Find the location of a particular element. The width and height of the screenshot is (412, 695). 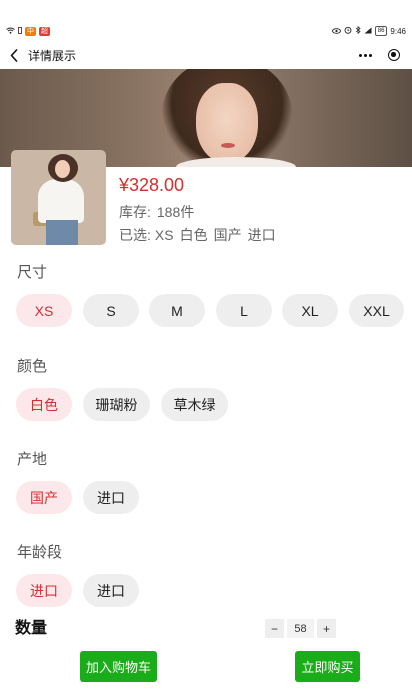

quantity-minus-button: − is located at coordinates (274, 628).